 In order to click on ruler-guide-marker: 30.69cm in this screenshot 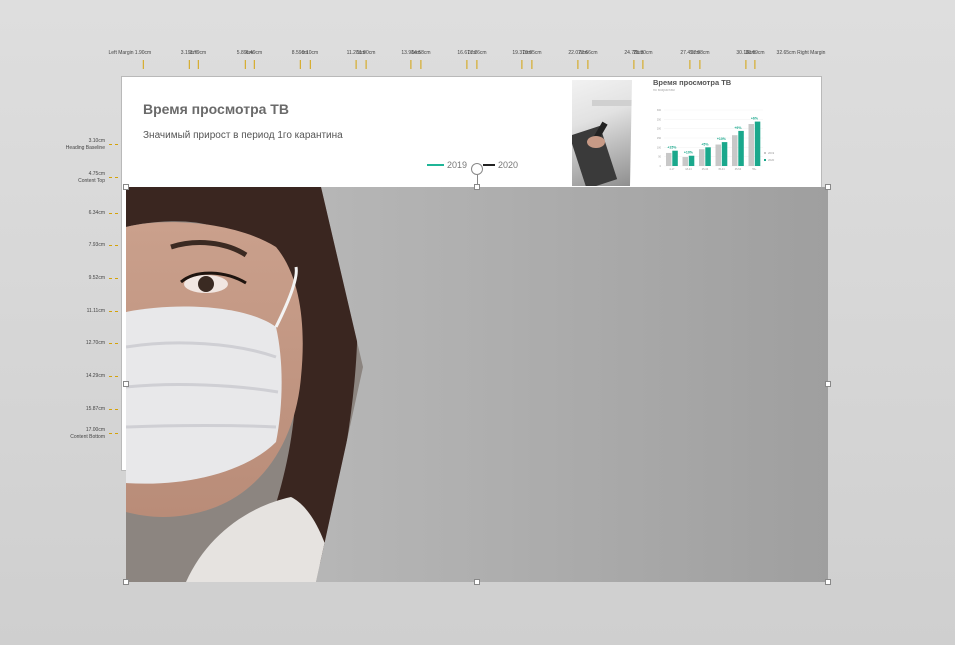, I will do `click(755, 59)`.